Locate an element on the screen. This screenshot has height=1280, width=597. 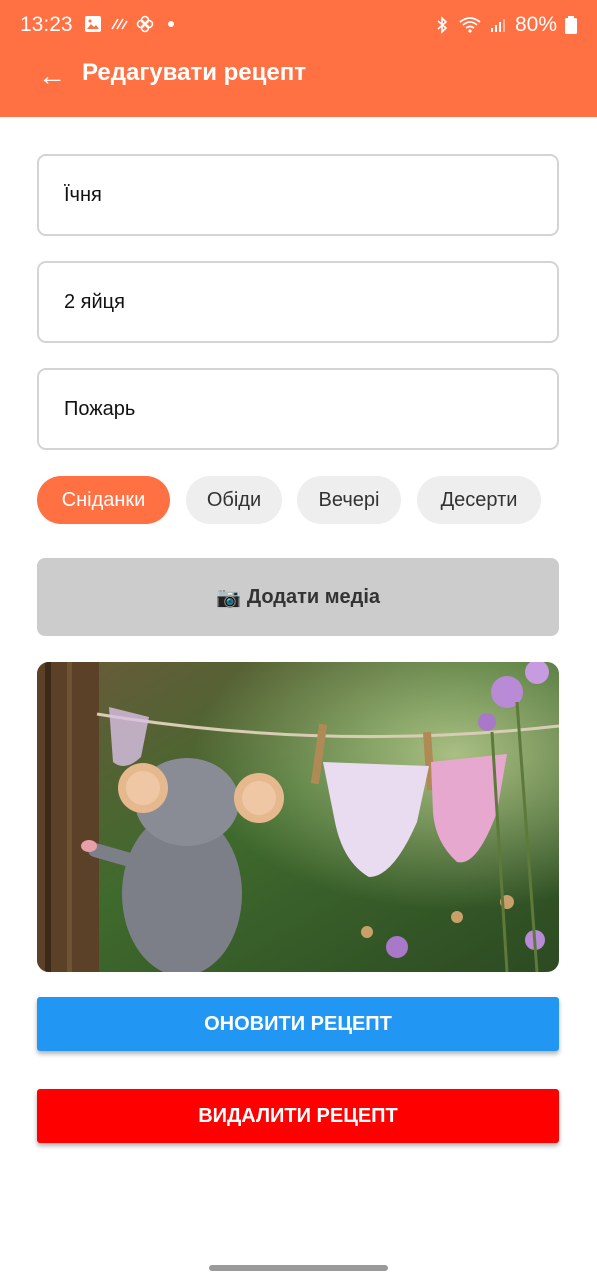
system-icons: 80% is located at coordinates (505, 25).